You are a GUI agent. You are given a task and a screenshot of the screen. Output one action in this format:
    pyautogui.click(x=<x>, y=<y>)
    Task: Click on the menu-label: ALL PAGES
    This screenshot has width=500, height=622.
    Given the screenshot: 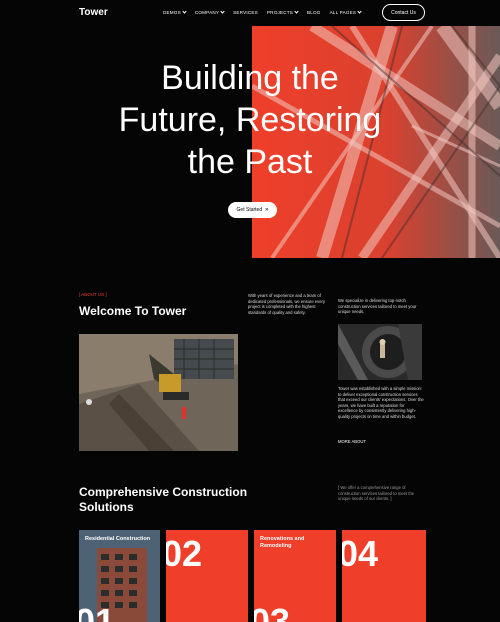 What is the action you would take?
    pyautogui.click(x=343, y=12)
    